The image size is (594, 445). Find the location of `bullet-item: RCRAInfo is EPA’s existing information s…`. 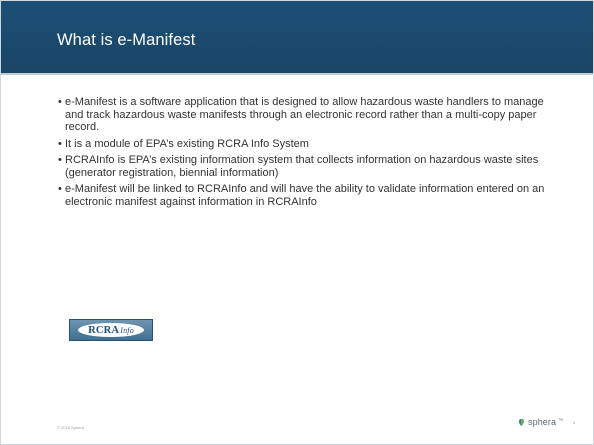

bullet-item: RCRAInfo is EPA’s existing information s… is located at coordinates (303, 166).